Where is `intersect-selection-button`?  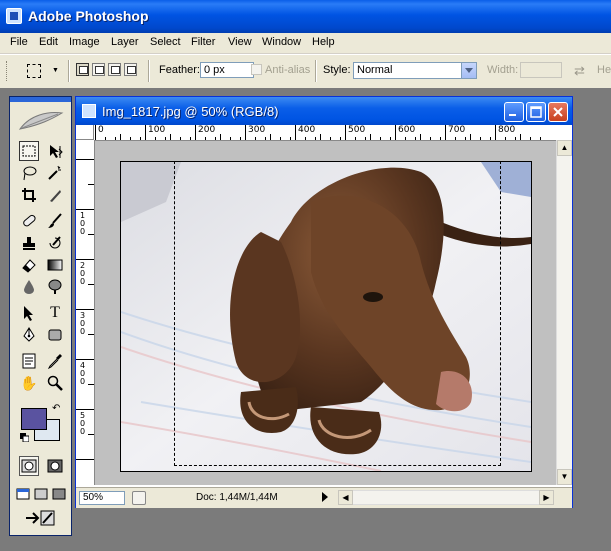
intersect-selection-button is located at coordinates (130, 69).